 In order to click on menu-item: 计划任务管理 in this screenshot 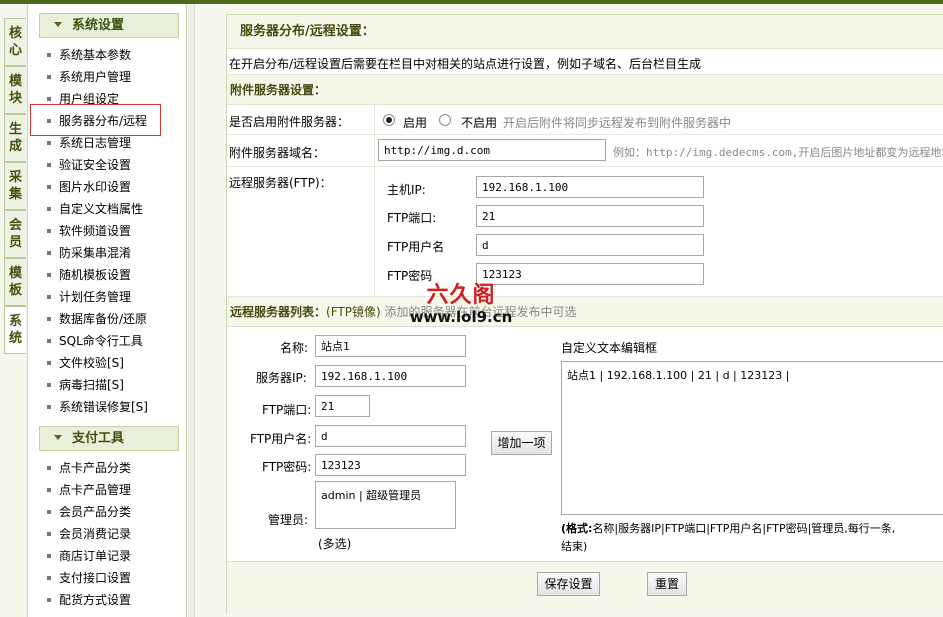, I will do `click(89, 297)`.